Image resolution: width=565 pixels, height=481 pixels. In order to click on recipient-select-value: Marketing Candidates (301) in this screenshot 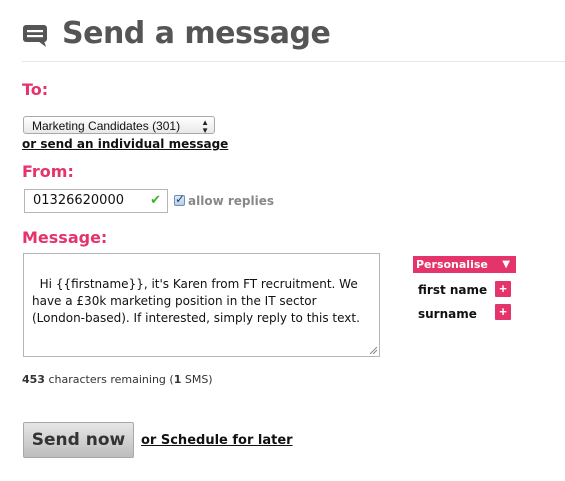, I will do `click(106, 126)`.